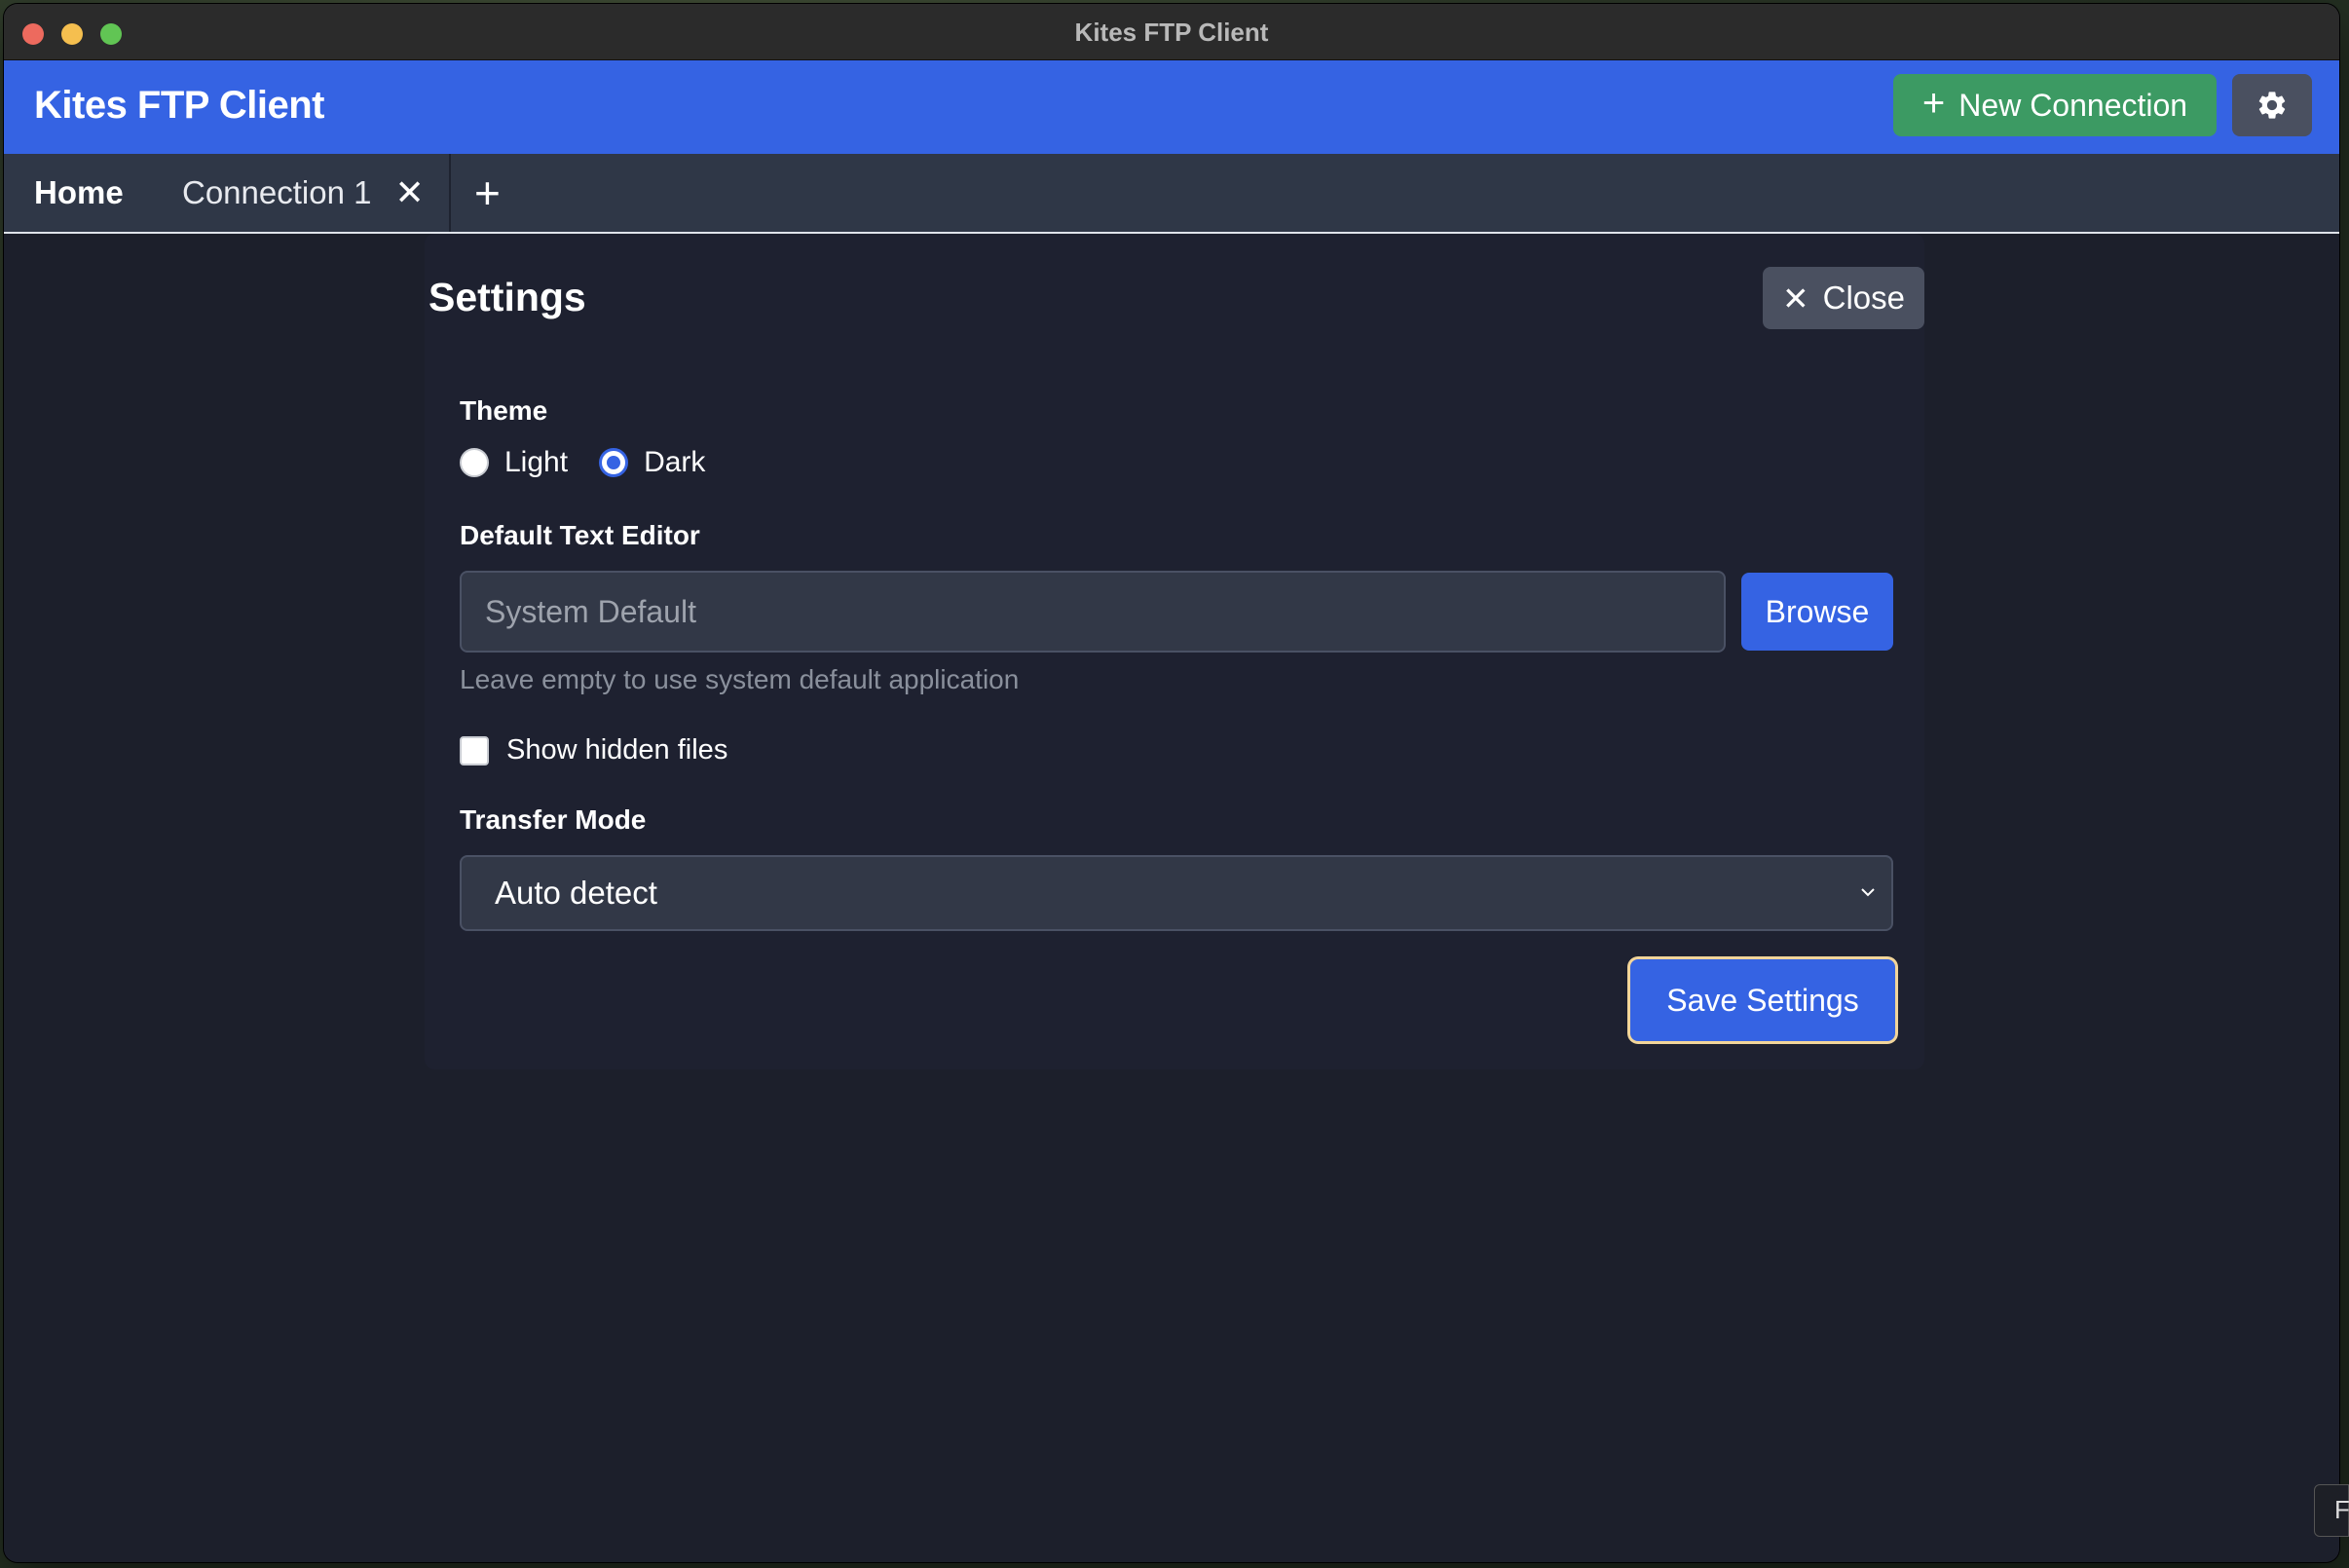 This screenshot has height=1568, width=2349. Describe the element at coordinates (179, 105) in the screenshot. I see `app-title: Kites FTP Client` at that location.